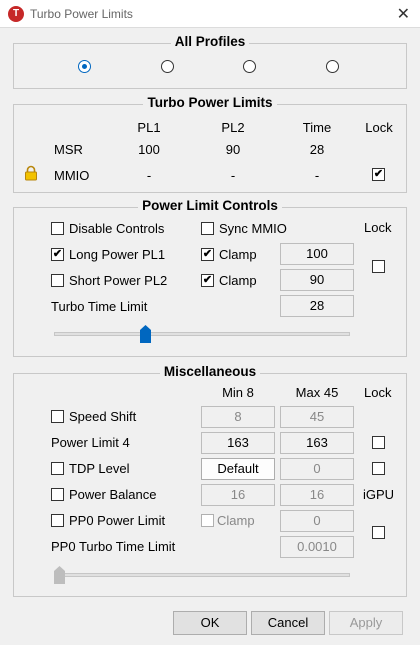  Describe the element at coordinates (238, 495) in the screenshot. I see `power-balance-min-field: 16` at that location.